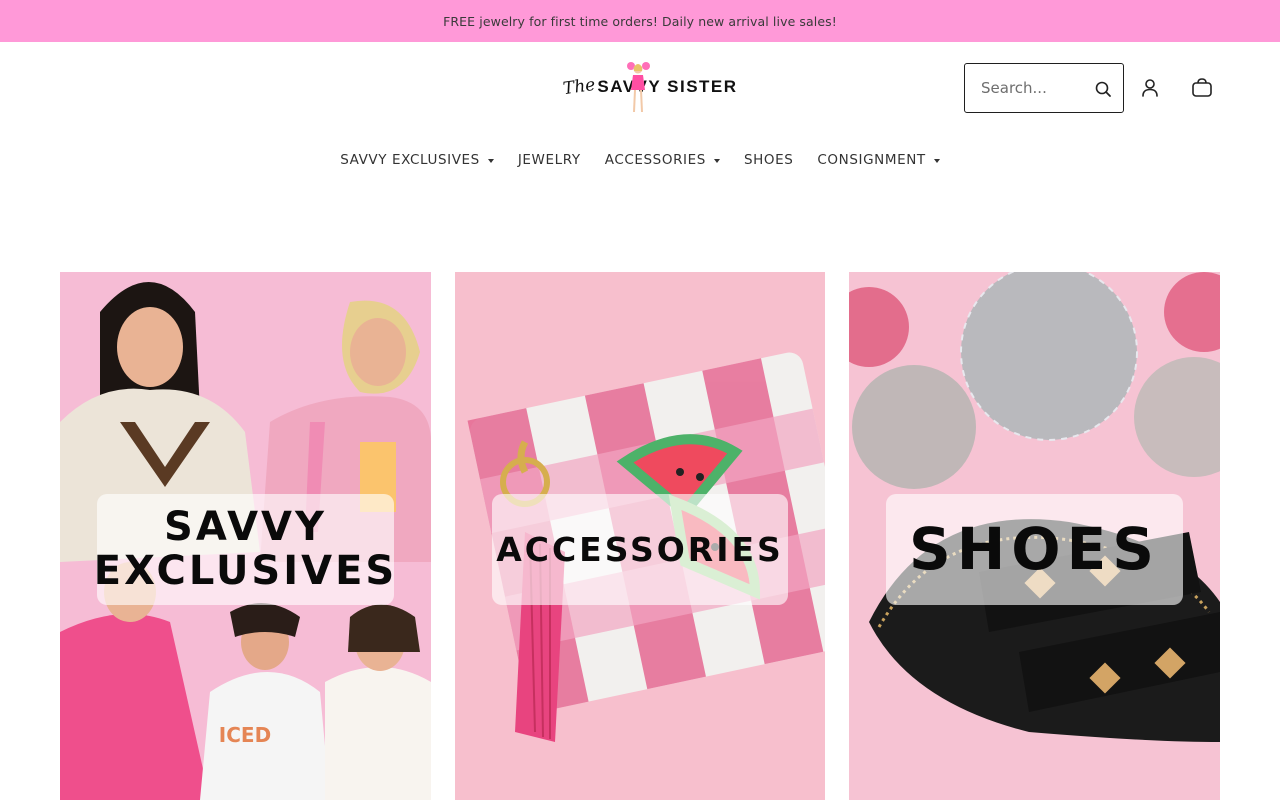 The image size is (1280, 800). I want to click on collection-label: SHOES, so click(1034, 549).